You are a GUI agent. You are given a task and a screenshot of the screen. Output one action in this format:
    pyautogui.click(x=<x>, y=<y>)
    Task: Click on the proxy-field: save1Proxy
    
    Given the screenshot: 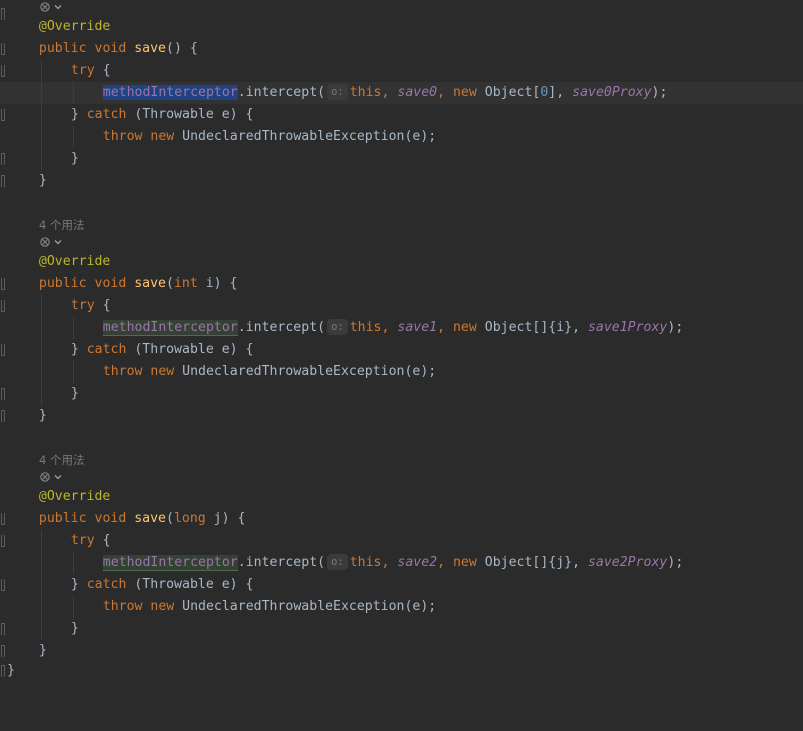 What is the action you would take?
    pyautogui.click(x=627, y=327)
    